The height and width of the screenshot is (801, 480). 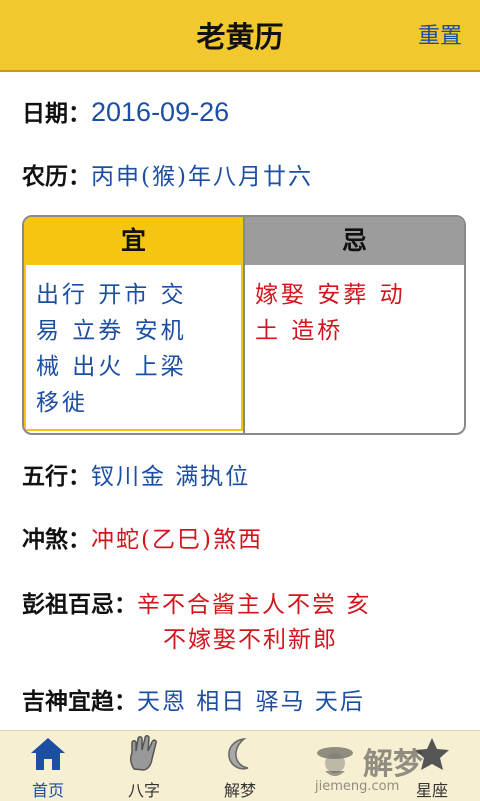 What do you see at coordinates (47, 790) in the screenshot?
I see `tab-home-label: 首页` at bounding box center [47, 790].